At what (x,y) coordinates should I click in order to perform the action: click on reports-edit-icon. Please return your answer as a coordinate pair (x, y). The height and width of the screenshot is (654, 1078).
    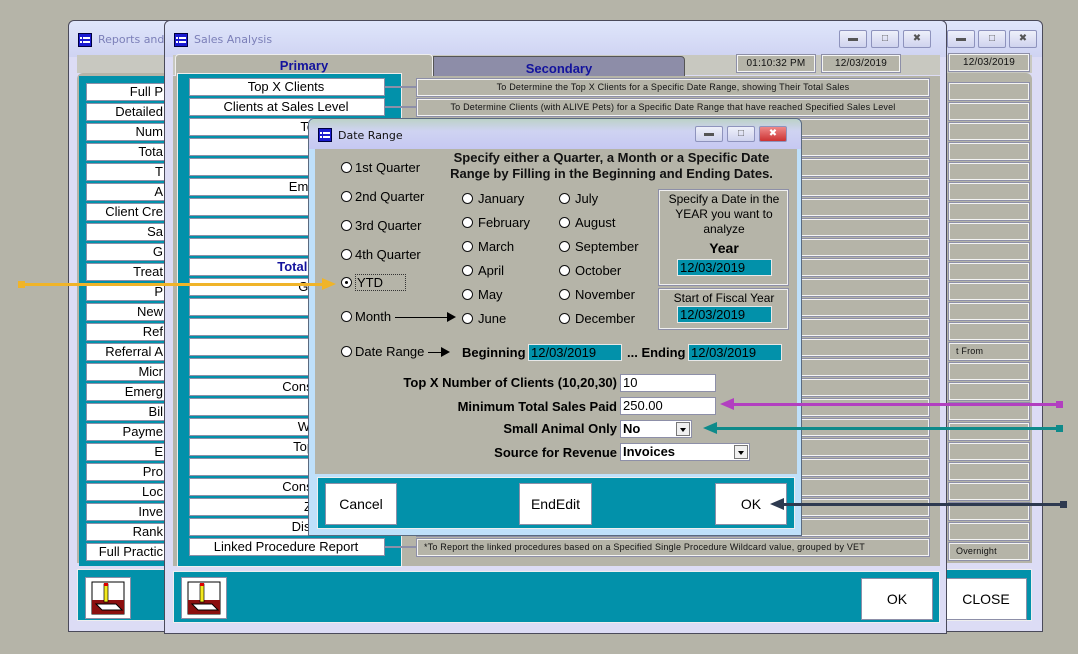
    Looking at the image, I should click on (108, 598).